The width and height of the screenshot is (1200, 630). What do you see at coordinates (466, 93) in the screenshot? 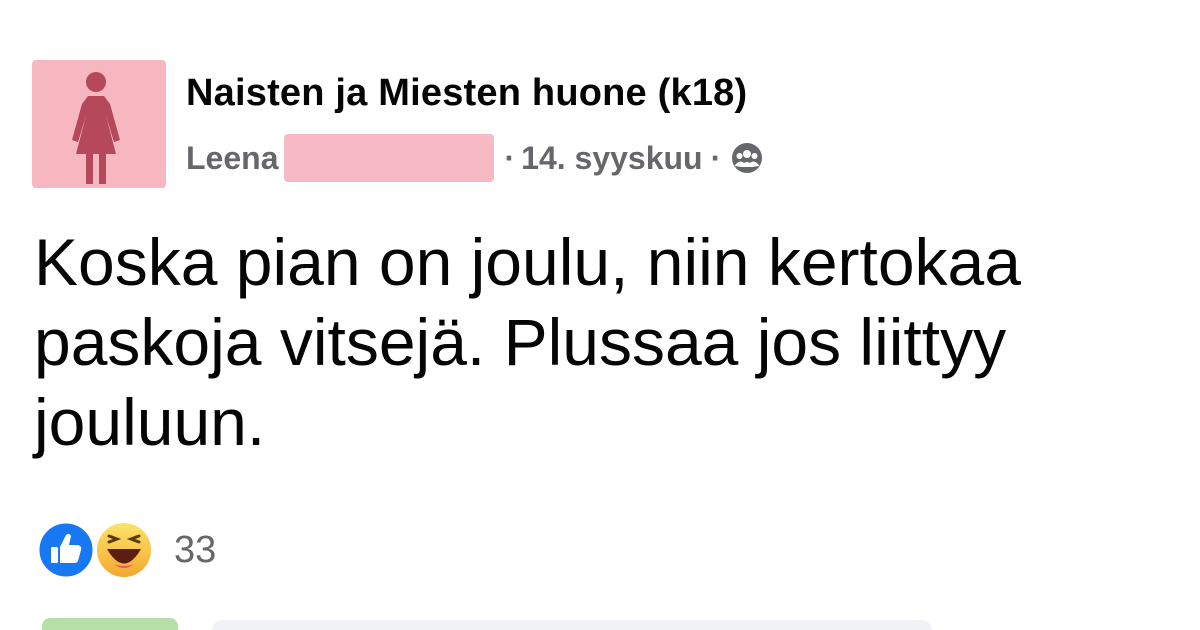
I see `group-name: Naisten ja Miesten huone (k18)` at bounding box center [466, 93].